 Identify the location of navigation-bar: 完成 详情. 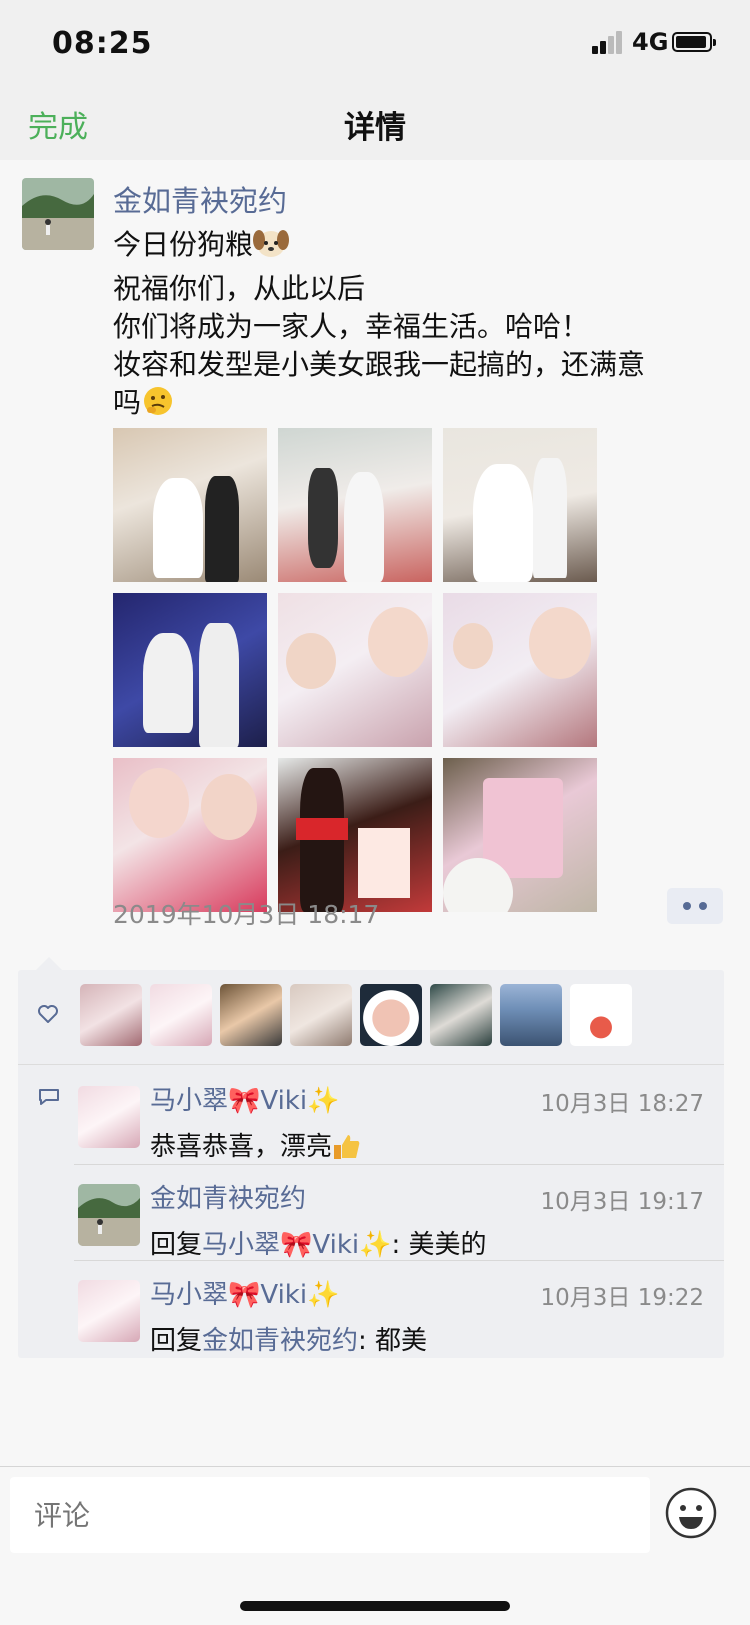
(375, 125).